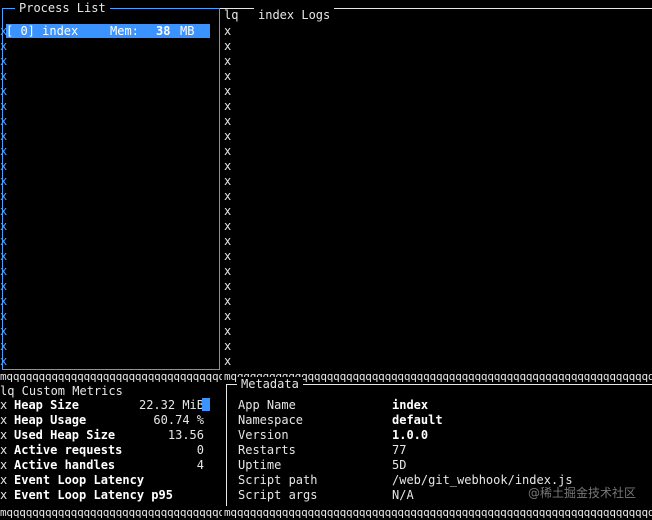  Describe the element at coordinates (267, 405) in the screenshot. I see `metadata-key: App Name` at that location.